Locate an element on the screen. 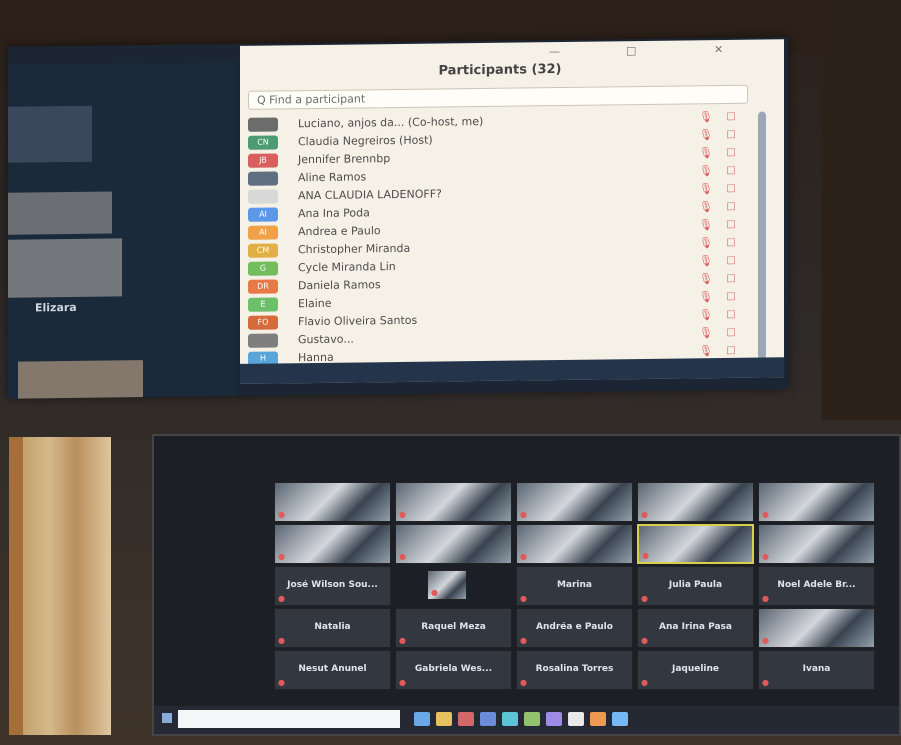  video-tile: Ivana ● is located at coordinates (816, 670).